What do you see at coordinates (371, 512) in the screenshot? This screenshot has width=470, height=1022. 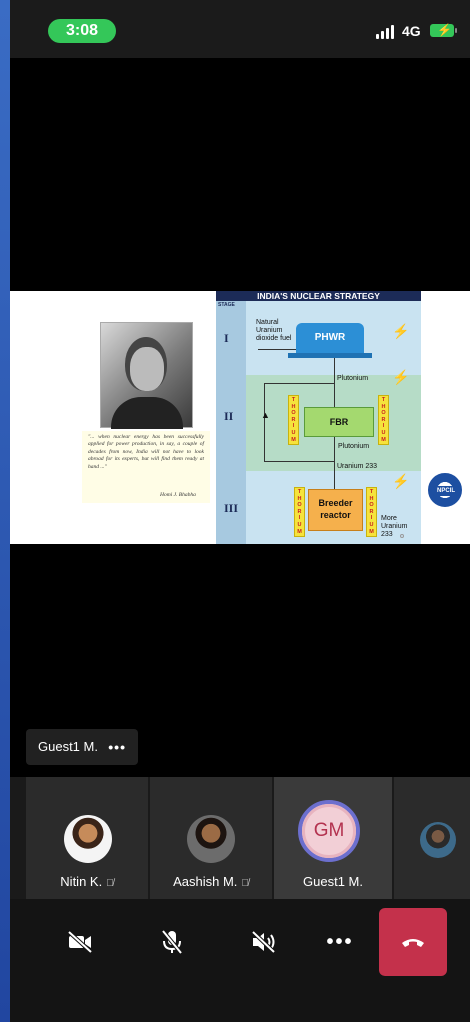 I see `thorium-tag-right-3: THORIUM` at bounding box center [371, 512].